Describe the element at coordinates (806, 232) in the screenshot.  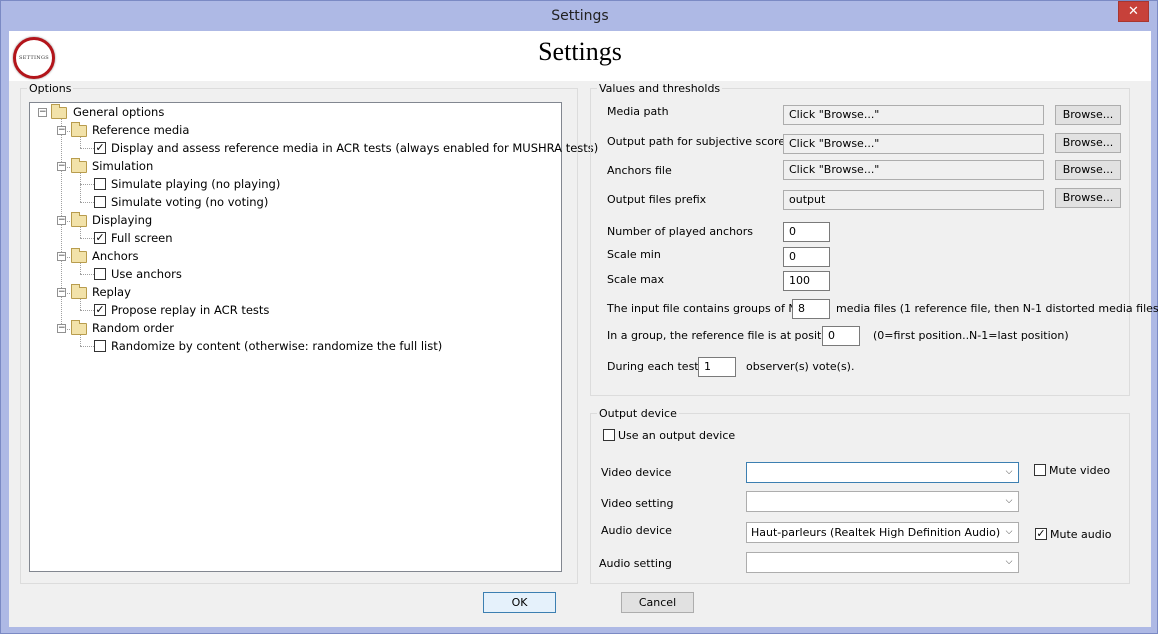
I see `played-anchors-input: 0` at that location.